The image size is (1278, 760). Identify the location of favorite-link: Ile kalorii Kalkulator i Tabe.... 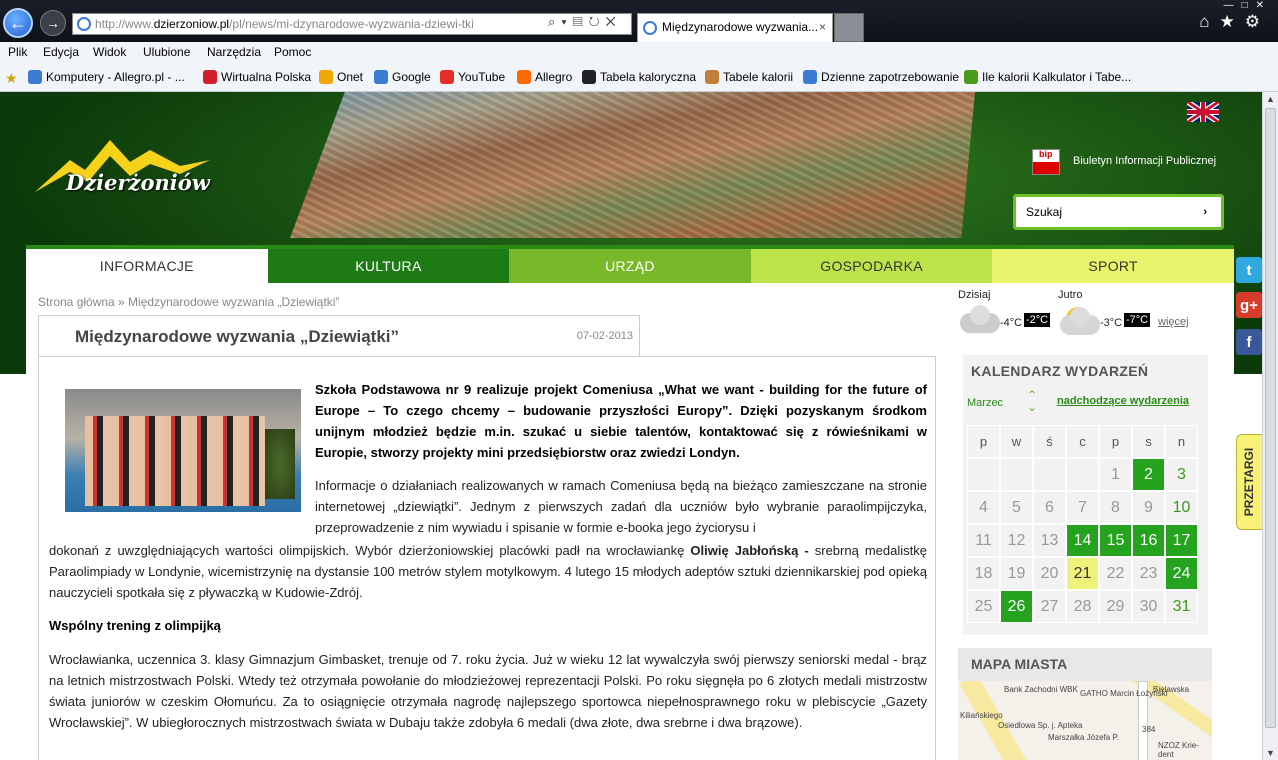
(1047, 77).